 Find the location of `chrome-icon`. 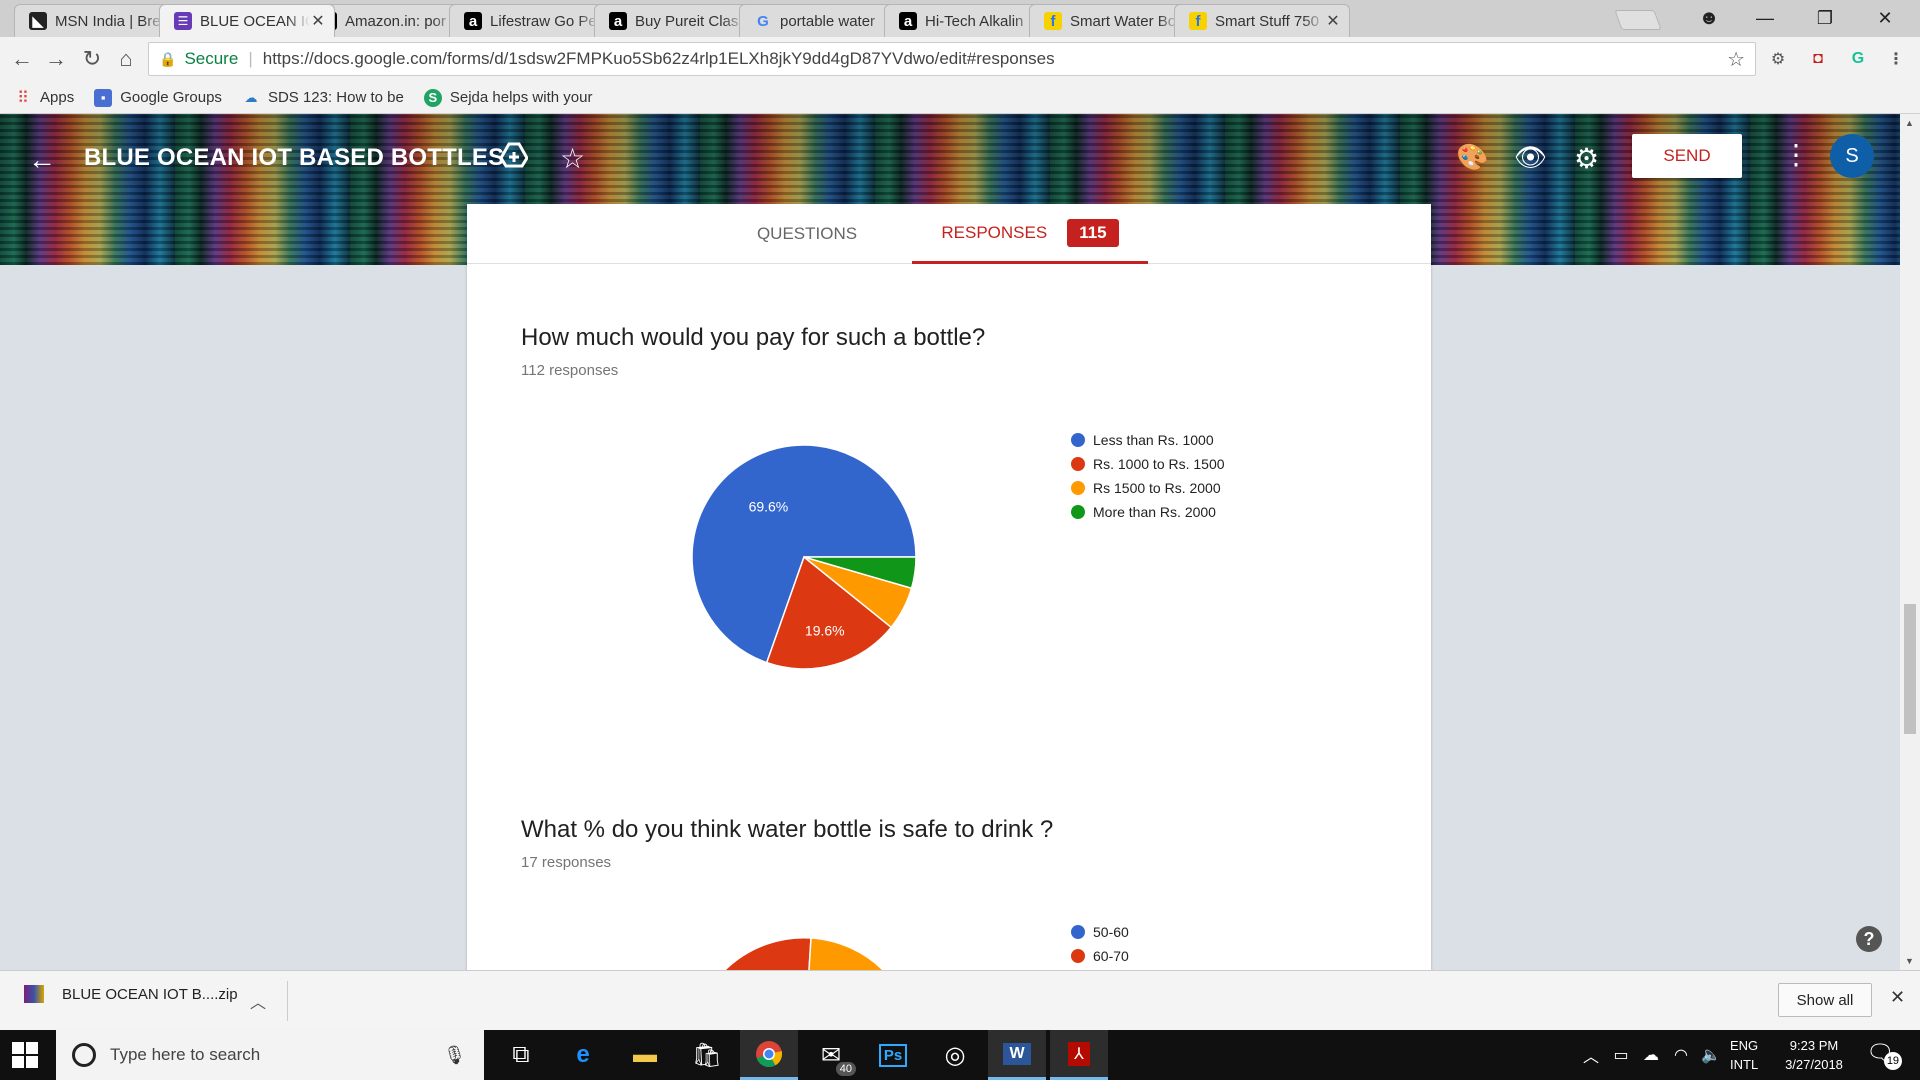

chrome-icon is located at coordinates (769, 1055).